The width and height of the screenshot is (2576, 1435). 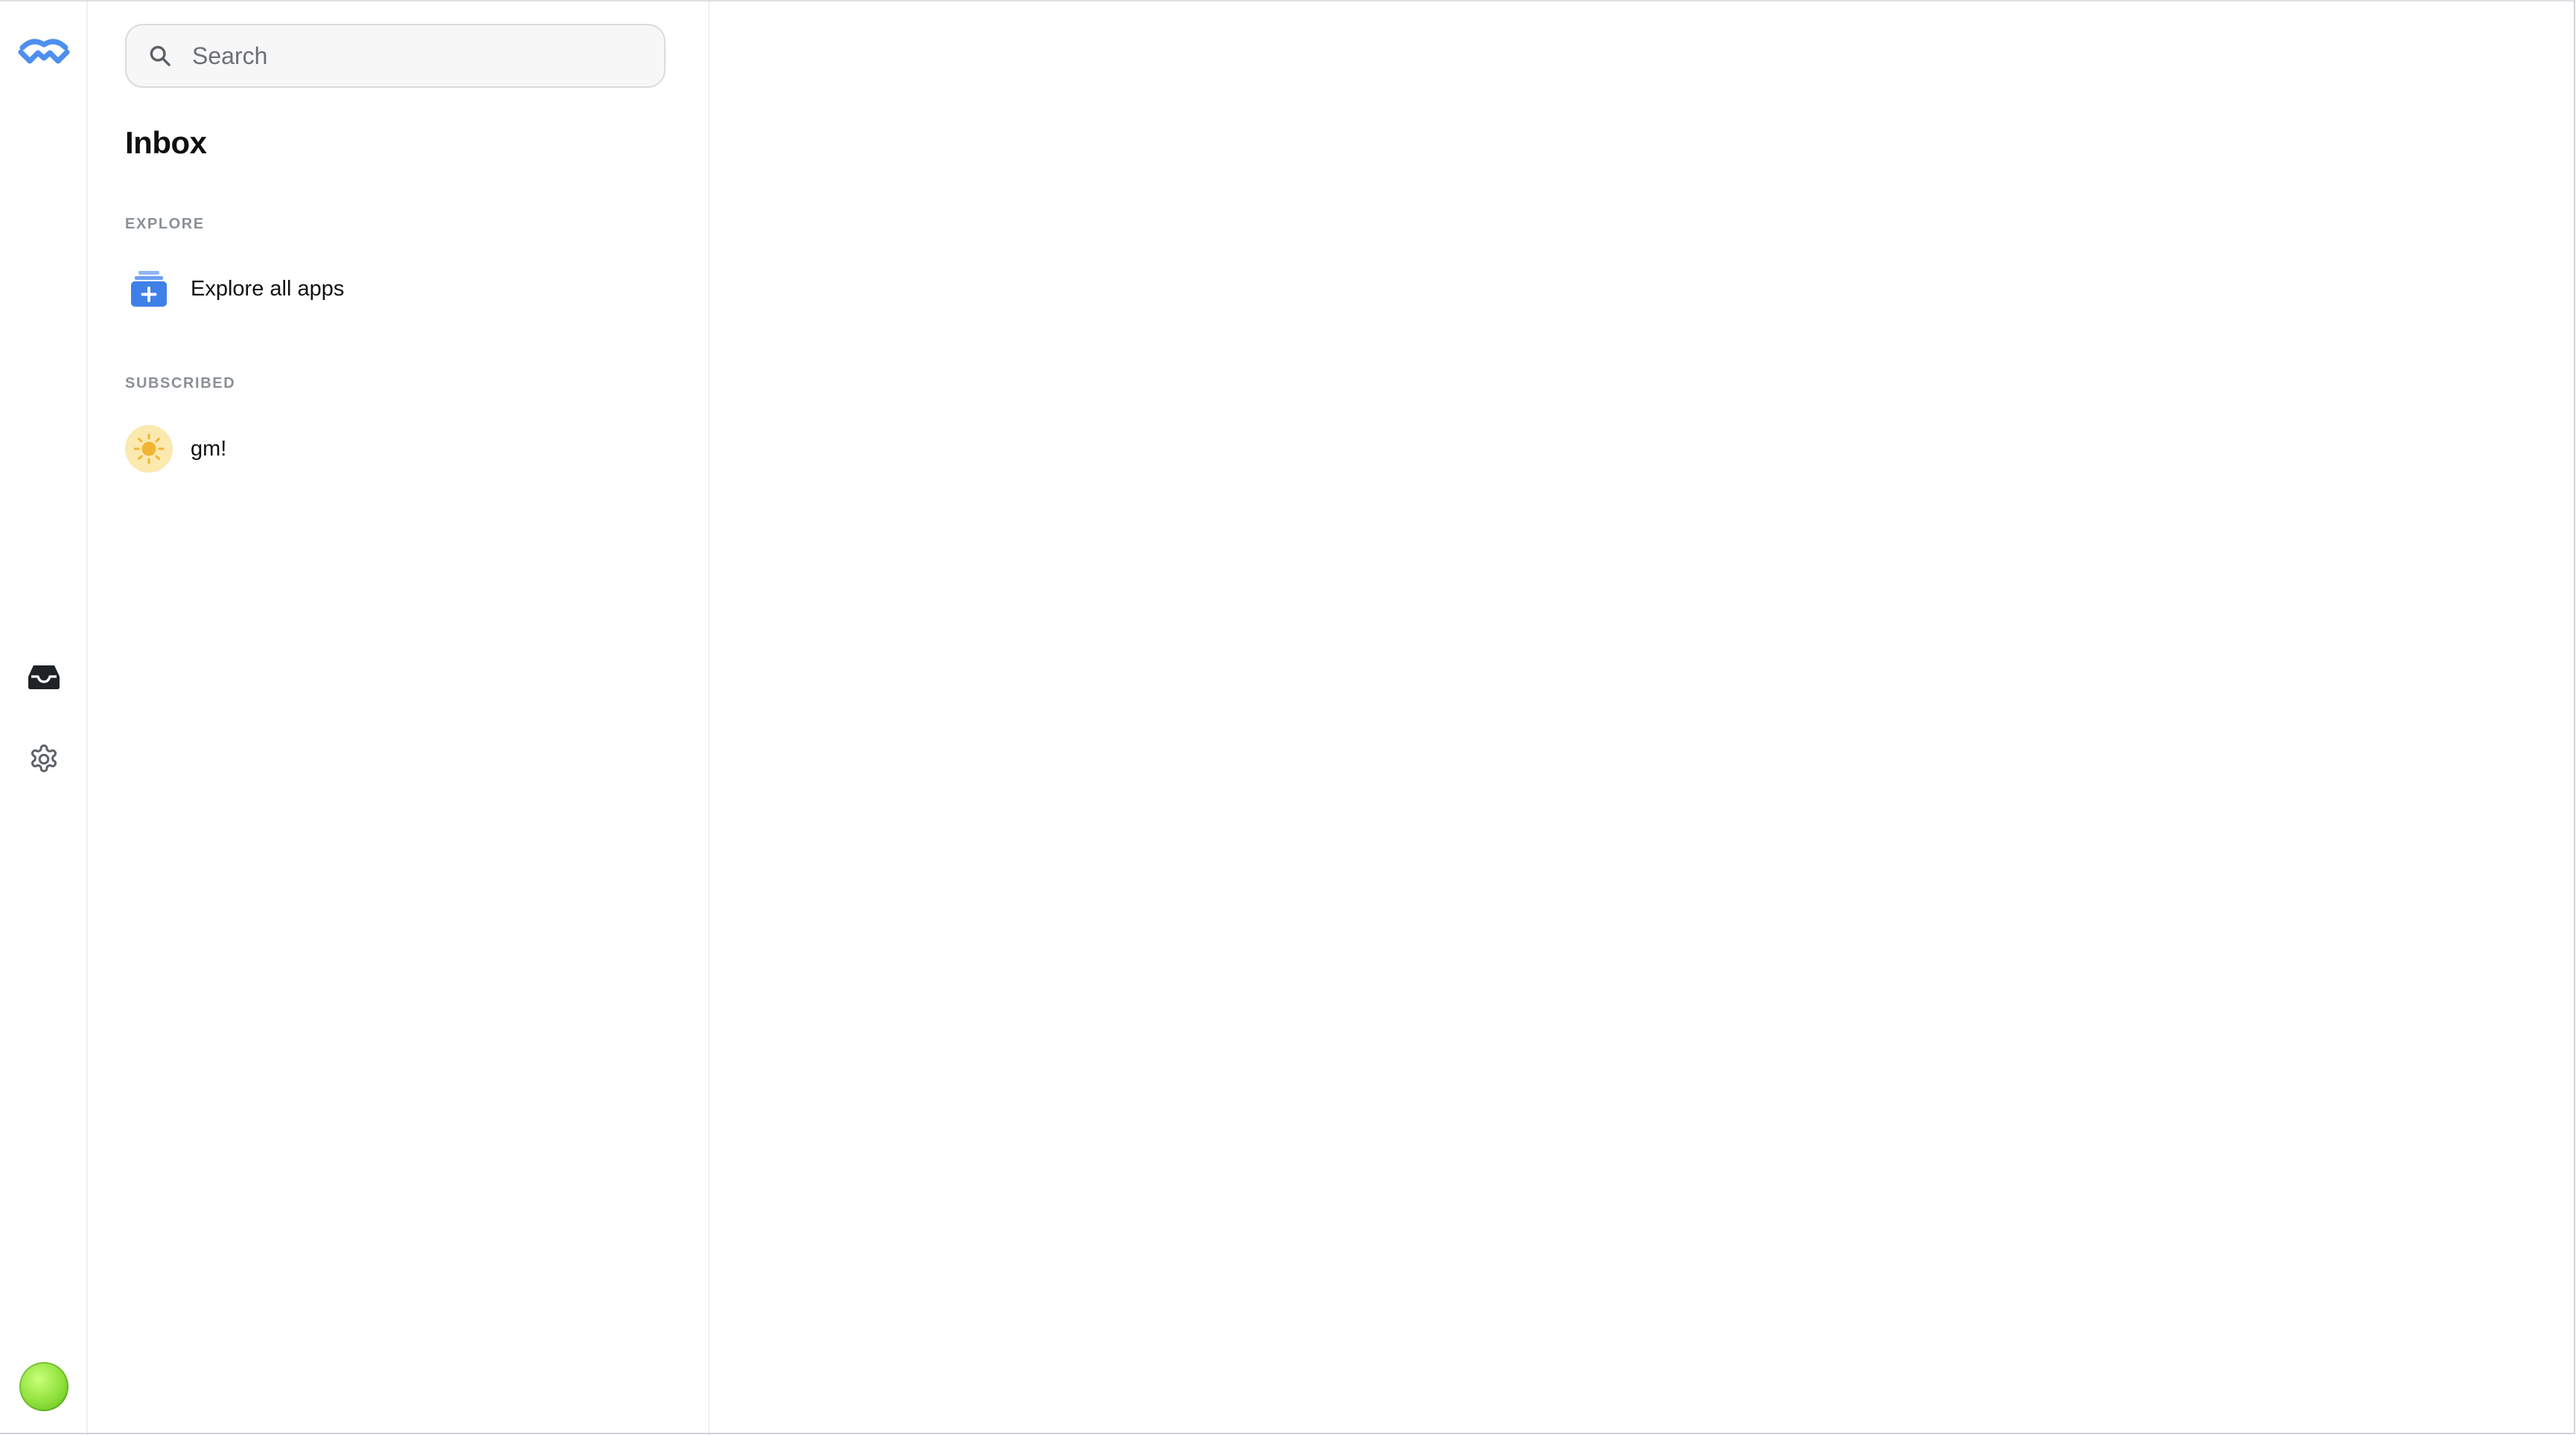 I want to click on inbox-tray-icon, so click(x=44, y=677).